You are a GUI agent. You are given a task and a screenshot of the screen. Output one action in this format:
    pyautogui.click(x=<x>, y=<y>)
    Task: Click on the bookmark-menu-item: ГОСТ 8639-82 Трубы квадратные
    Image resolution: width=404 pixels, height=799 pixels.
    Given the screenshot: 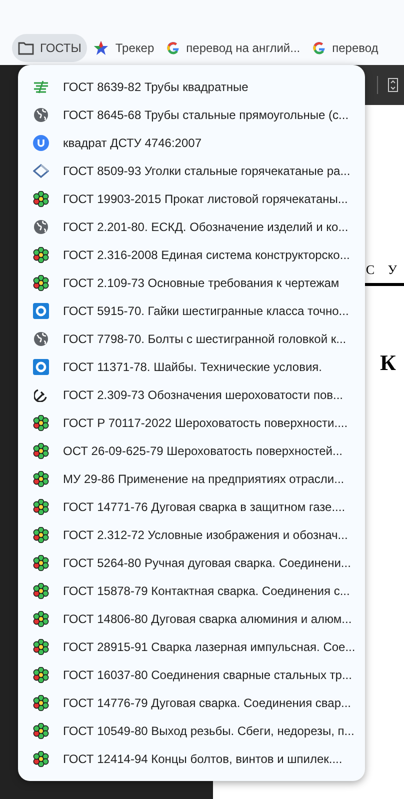 What is the action you would take?
    pyautogui.click(x=191, y=87)
    